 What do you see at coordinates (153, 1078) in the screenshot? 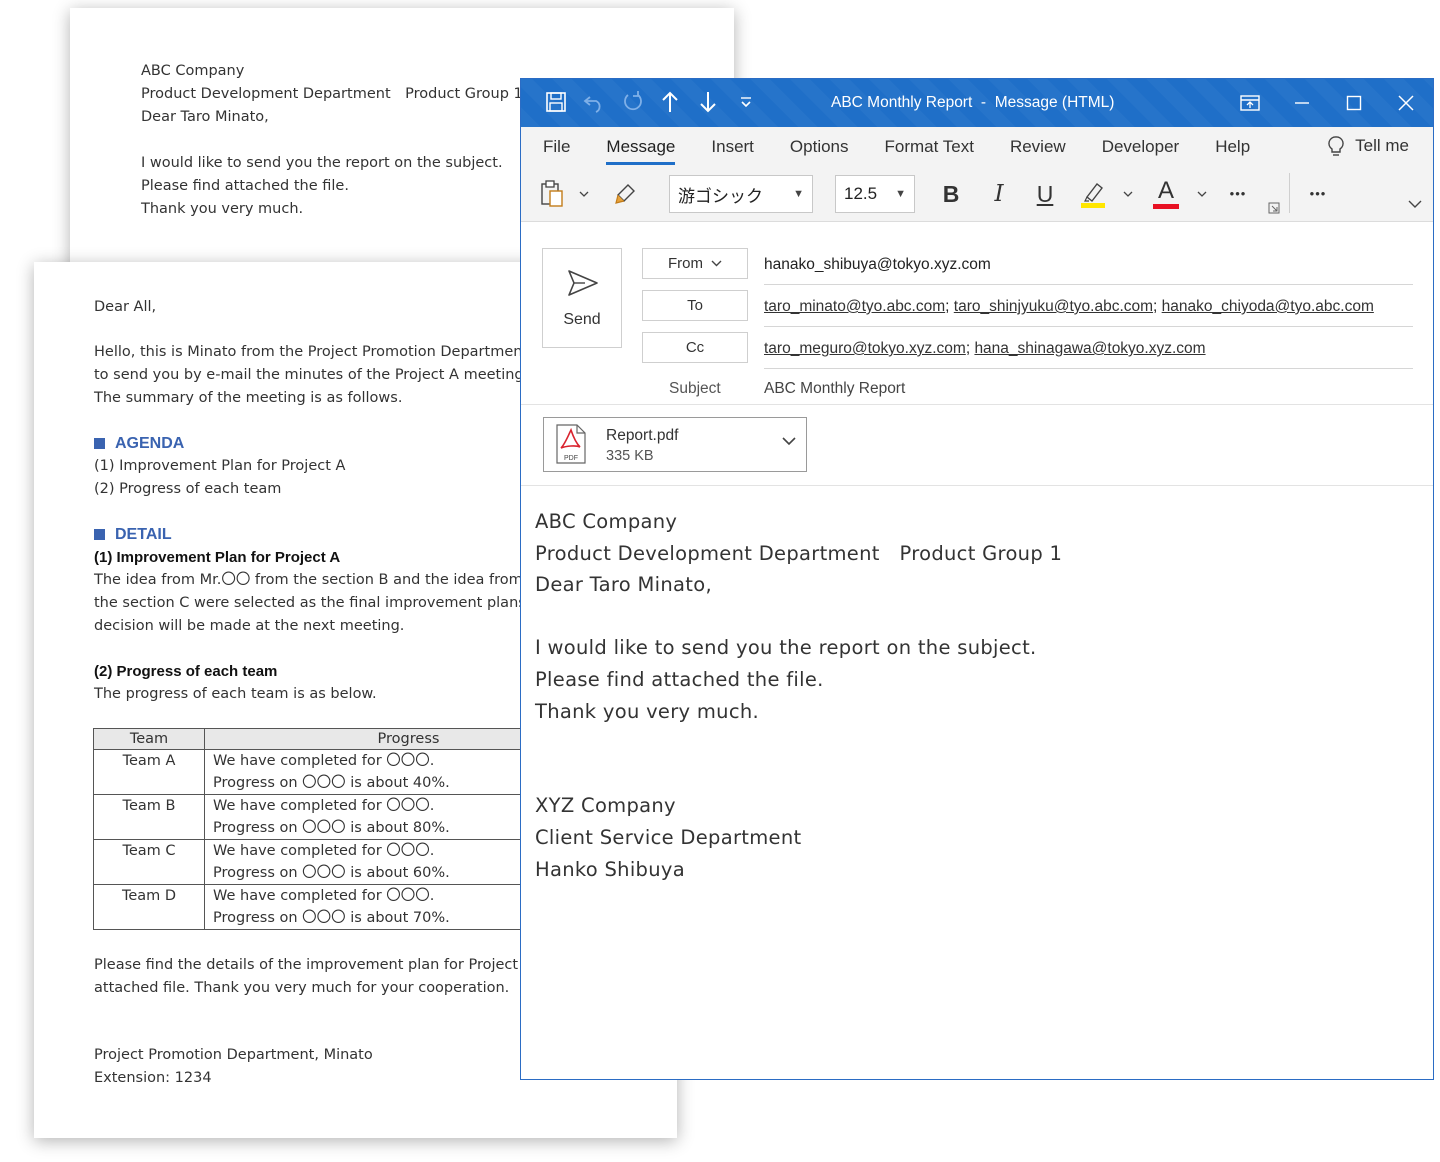
I see `signature-line: Extension: 1234` at bounding box center [153, 1078].